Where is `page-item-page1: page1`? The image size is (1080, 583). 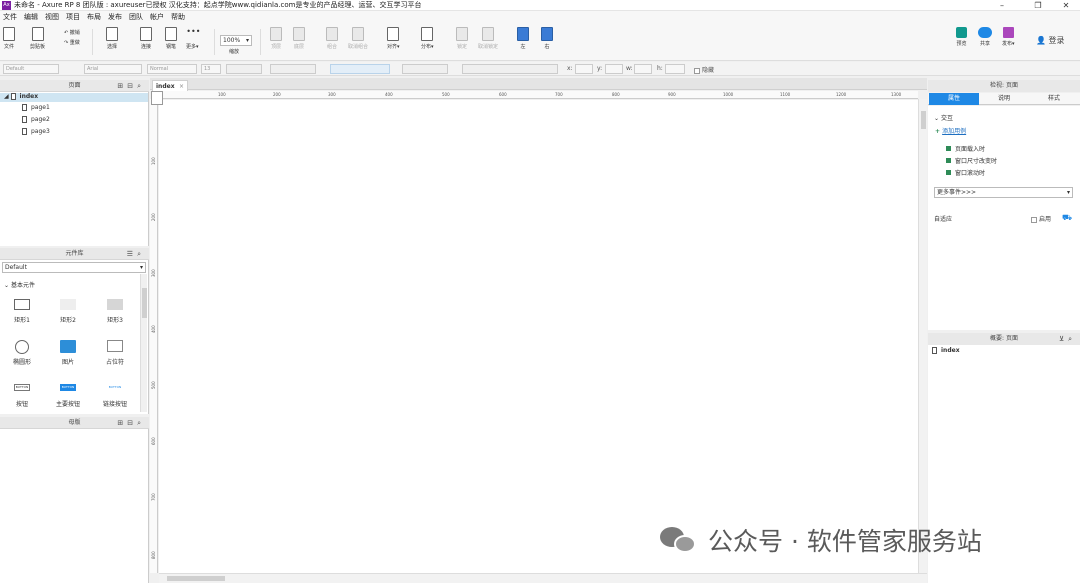
page-item-page1: page1 is located at coordinates (36, 107).